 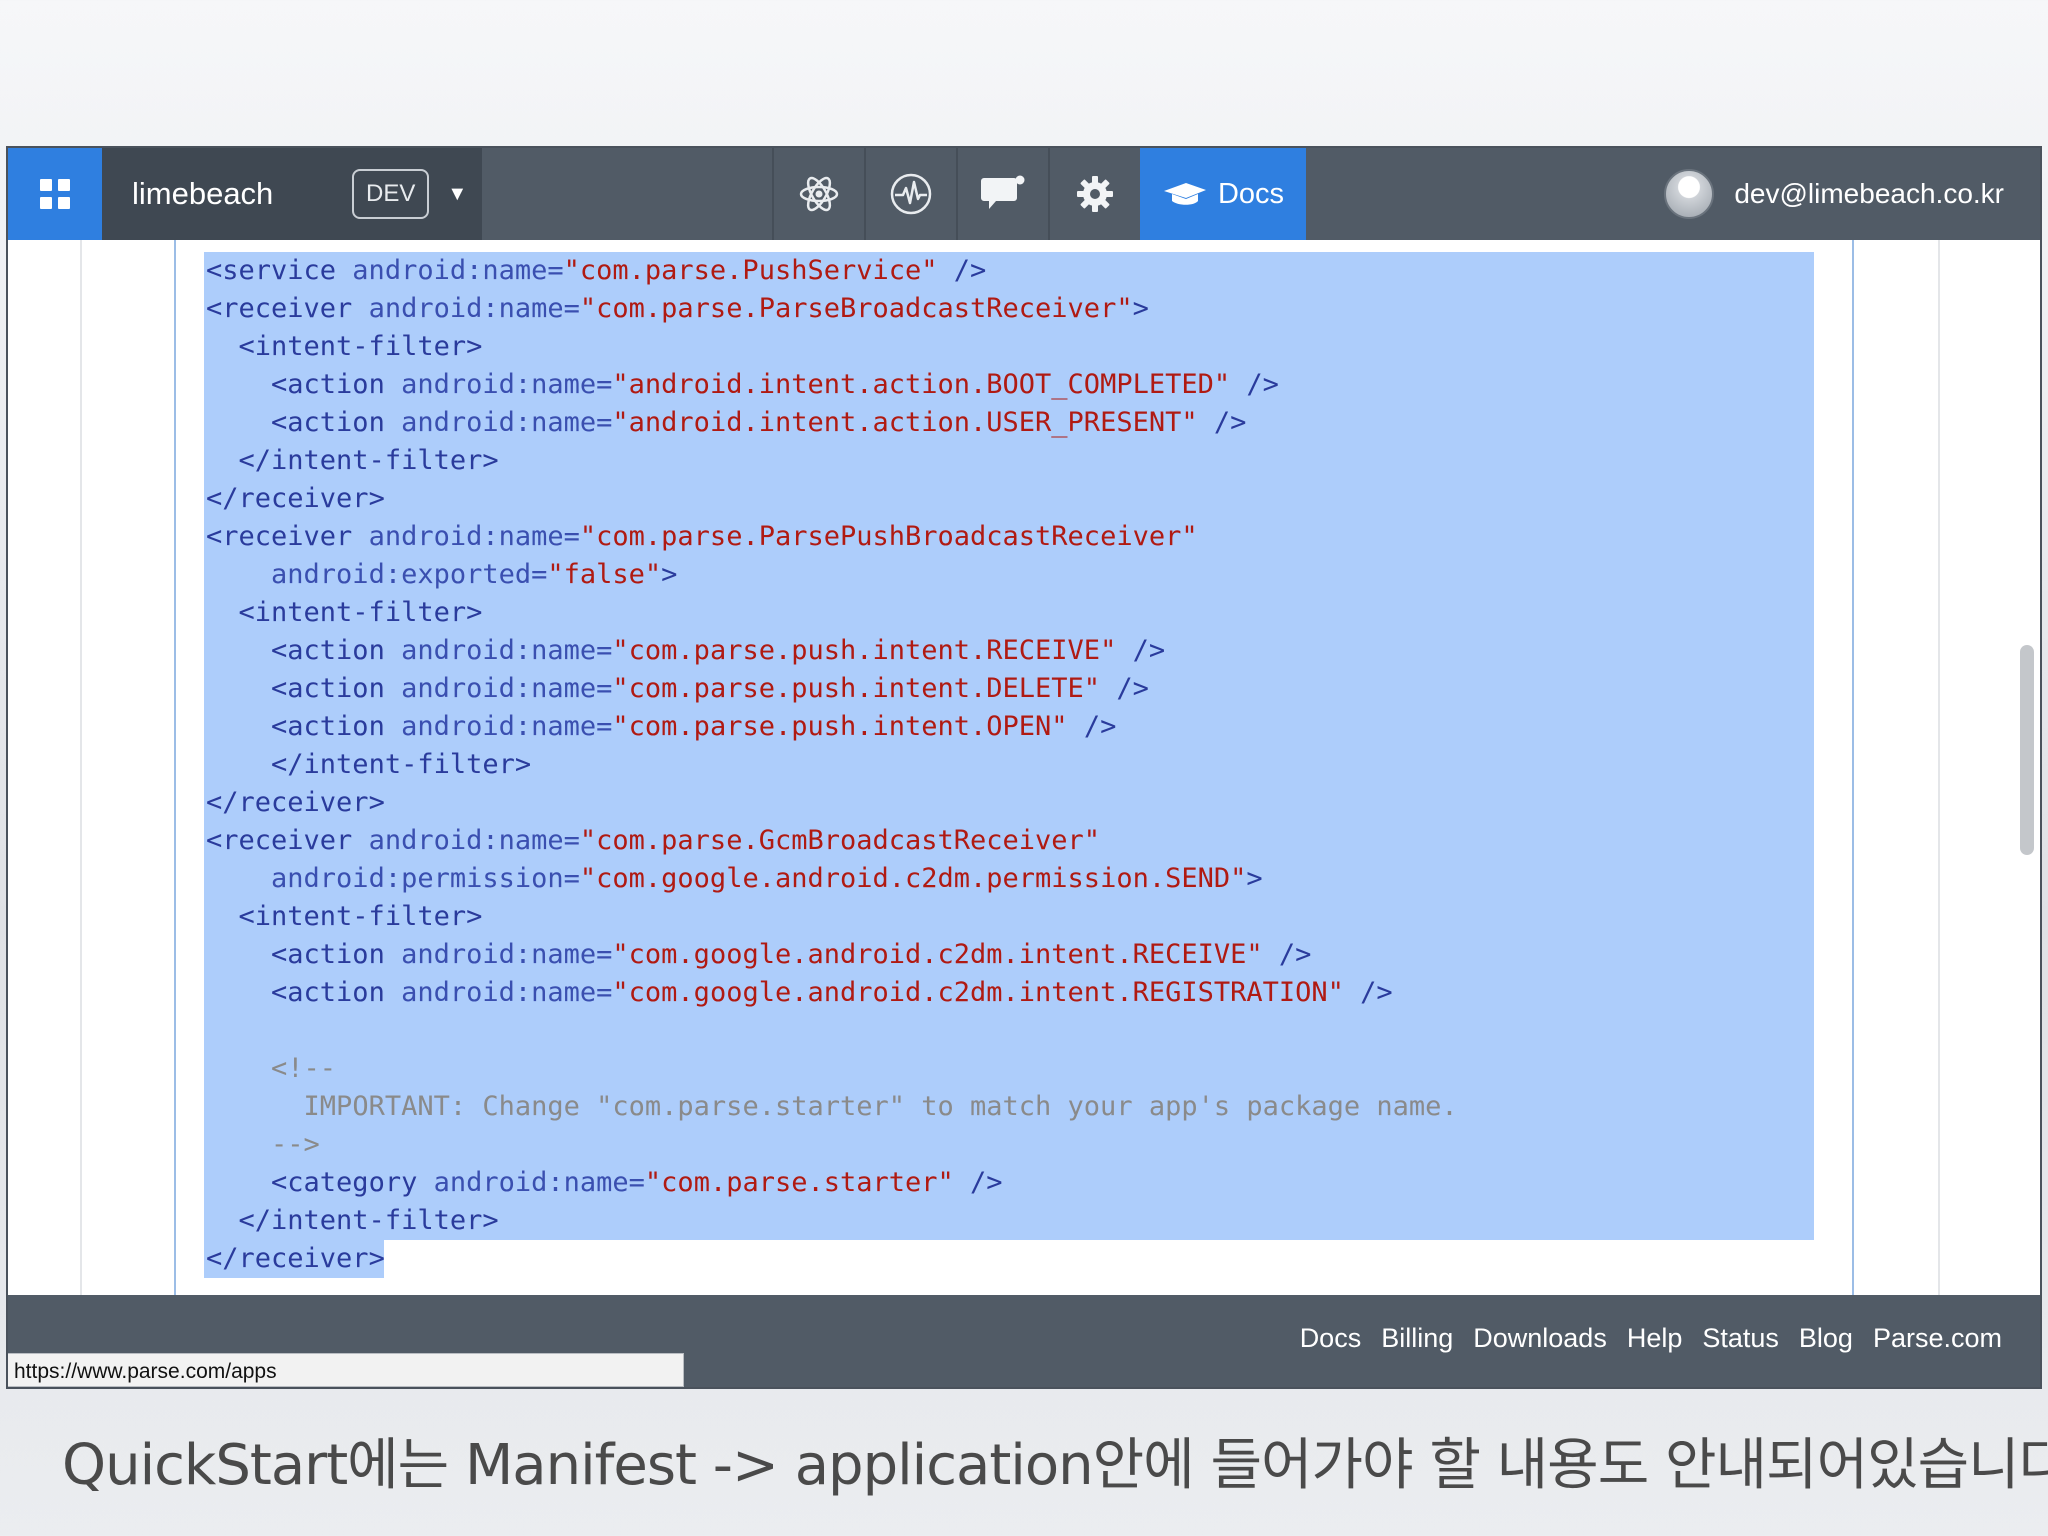 I want to click on user-email: dev@limebeach.co.kr, so click(x=1869, y=194).